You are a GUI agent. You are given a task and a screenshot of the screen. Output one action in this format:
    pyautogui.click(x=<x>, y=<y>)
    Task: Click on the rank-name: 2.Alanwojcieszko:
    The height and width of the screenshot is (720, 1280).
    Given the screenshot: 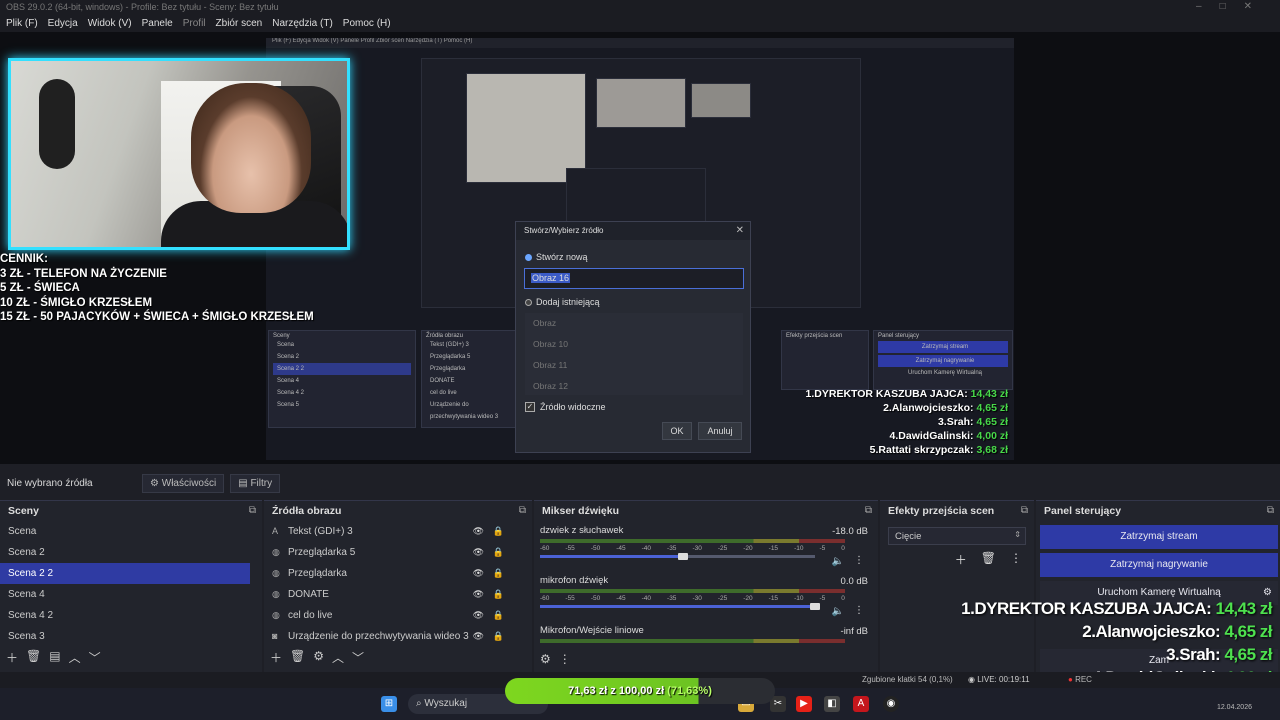 What is the action you would take?
    pyautogui.click(x=928, y=408)
    